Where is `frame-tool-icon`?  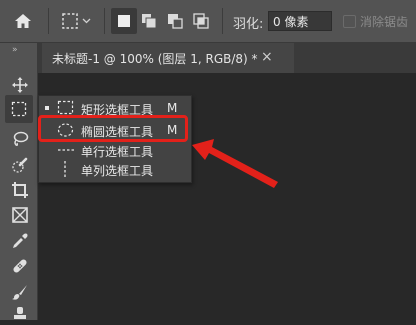
frame-tool-icon is located at coordinates (19, 214).